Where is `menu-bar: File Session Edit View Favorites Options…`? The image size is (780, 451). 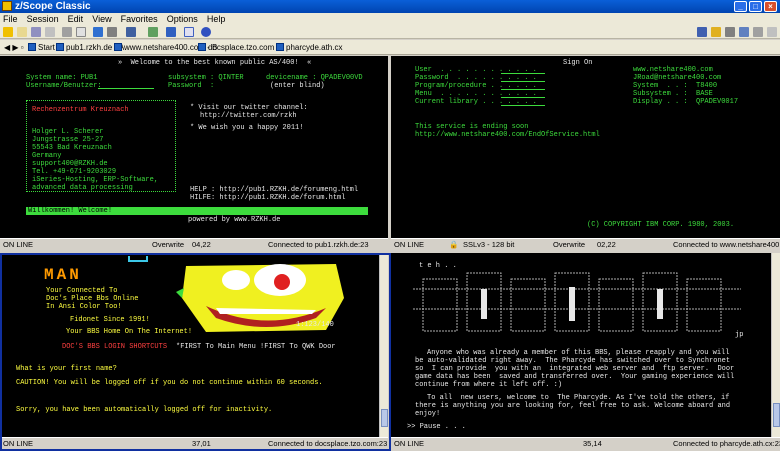
menu-bar: File Session Edit View Favorites Options… is located at coordinates (390, 19).